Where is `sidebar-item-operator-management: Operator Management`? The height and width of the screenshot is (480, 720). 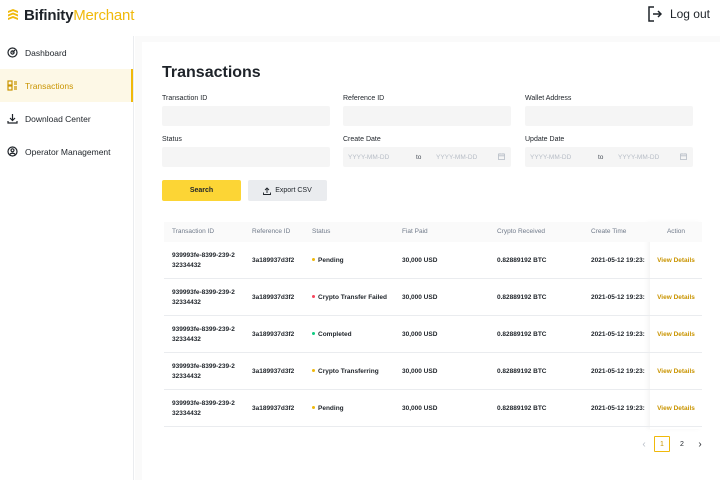 sidebar-item-operator-management: Operator Management is located at coordinates (66, 151).